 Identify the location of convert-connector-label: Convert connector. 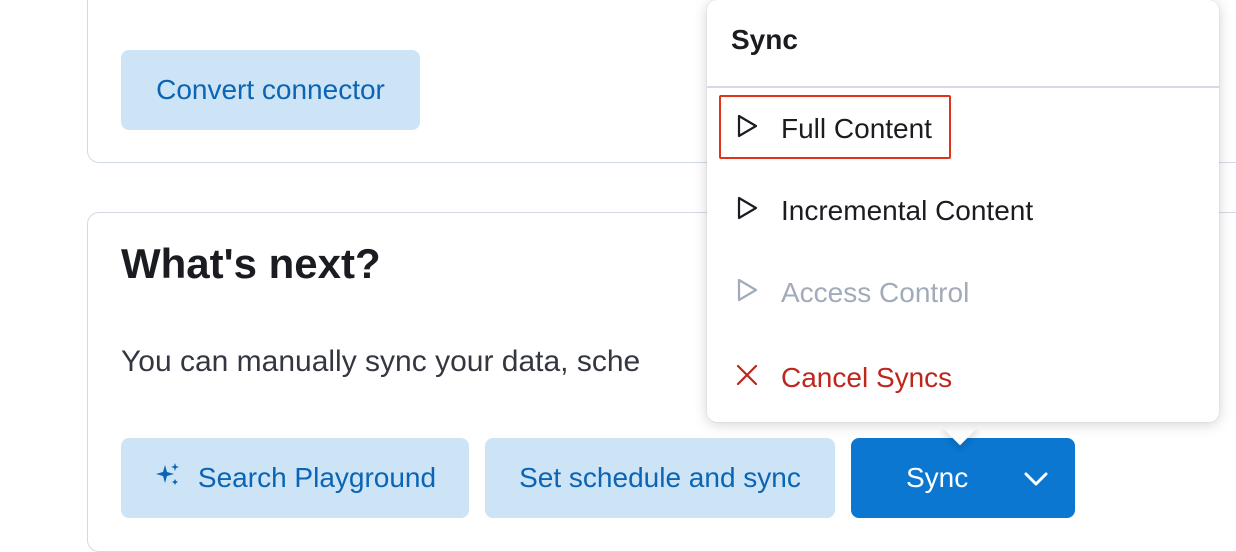
(270, 89).